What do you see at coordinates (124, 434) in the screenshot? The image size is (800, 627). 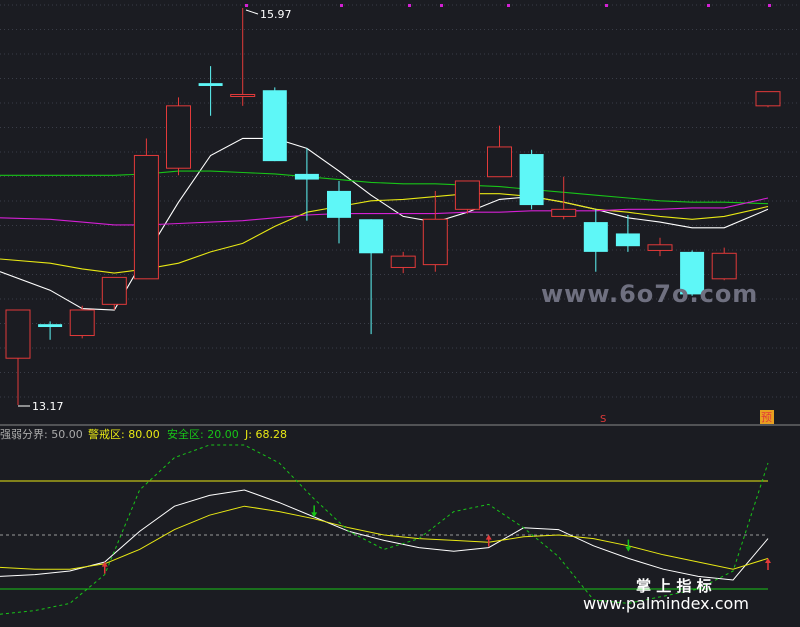 I see `legend-warning-zone: 警戒区: 80.00` at bounding box center [124, 434].